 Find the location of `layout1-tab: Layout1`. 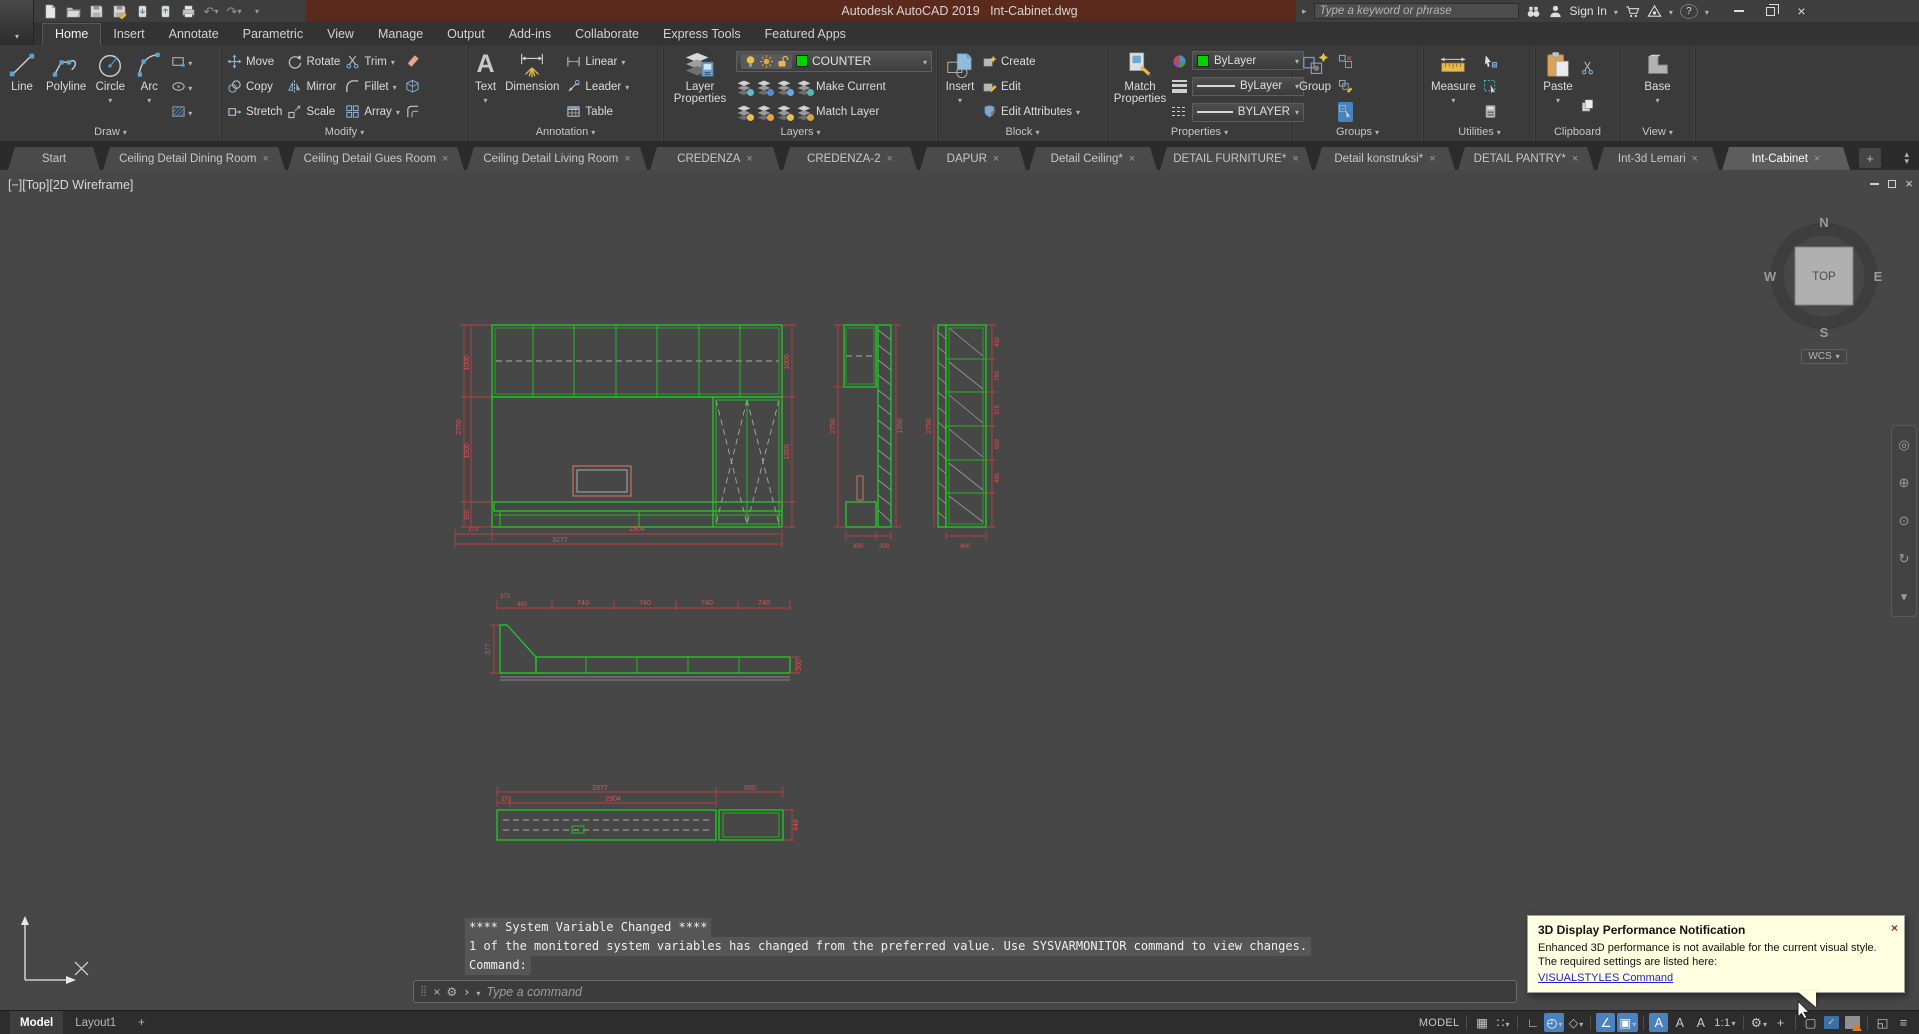

layout1-tab: Layout1 is located at coordinates (95, 1022).